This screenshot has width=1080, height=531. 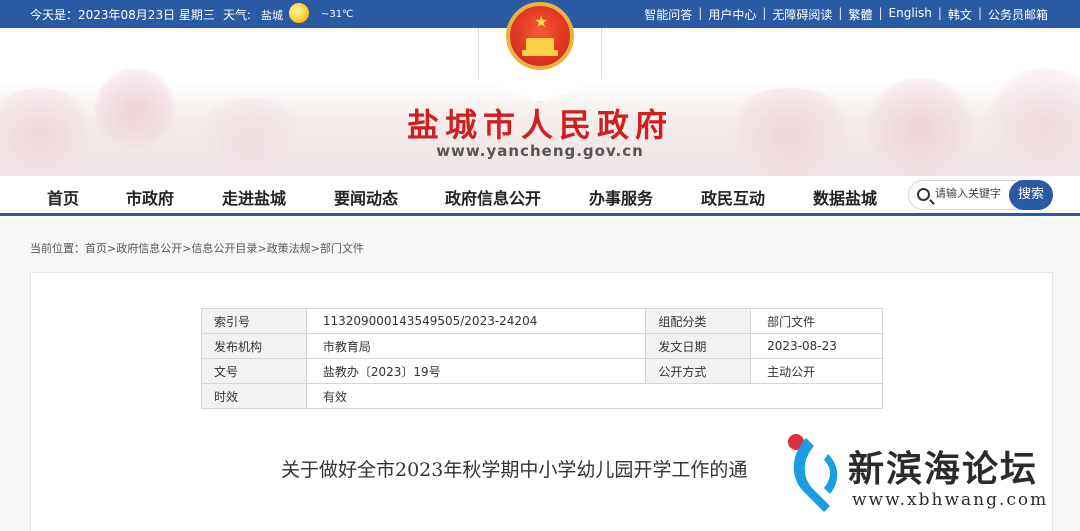 I want to click on nav-item-data: 数据盐城, so click(x=845, y=197).